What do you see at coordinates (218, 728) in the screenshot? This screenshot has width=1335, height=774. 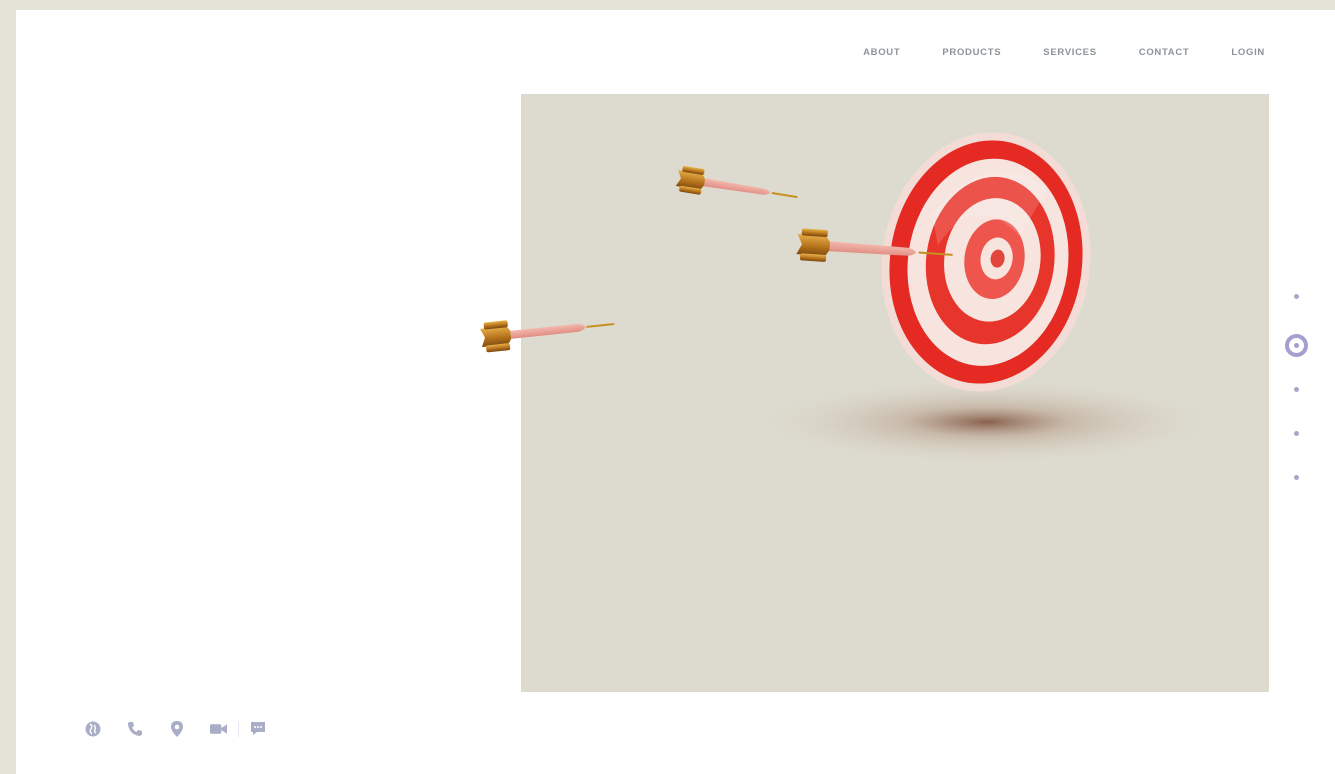 I see `video-camera-icon` at bounding box center [218, 728].